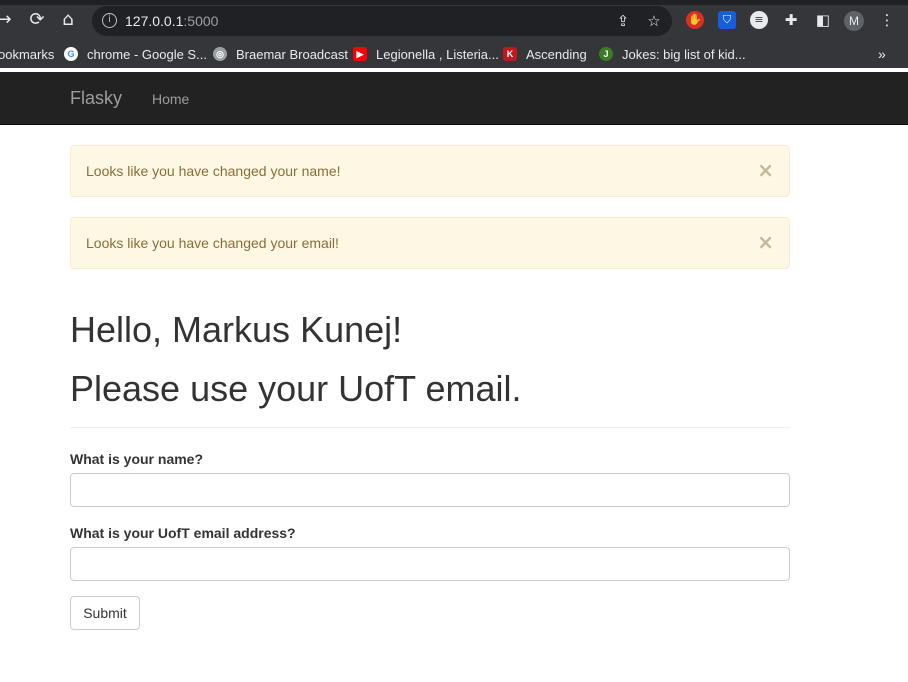 Image resolution: width=908 pixels, height=682 pixels. I want to click on reload-icon: ⟳, so click(37, 20).